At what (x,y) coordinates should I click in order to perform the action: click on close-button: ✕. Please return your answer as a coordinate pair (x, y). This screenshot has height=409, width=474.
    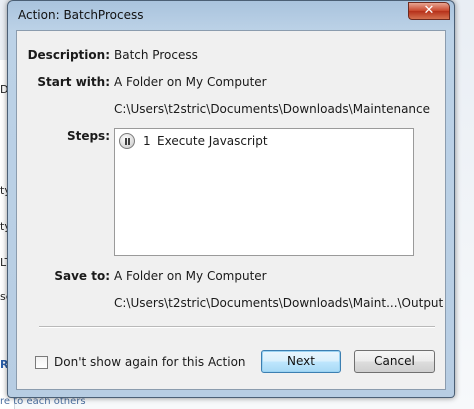
    Looking at the image, I should click on (429, 11).